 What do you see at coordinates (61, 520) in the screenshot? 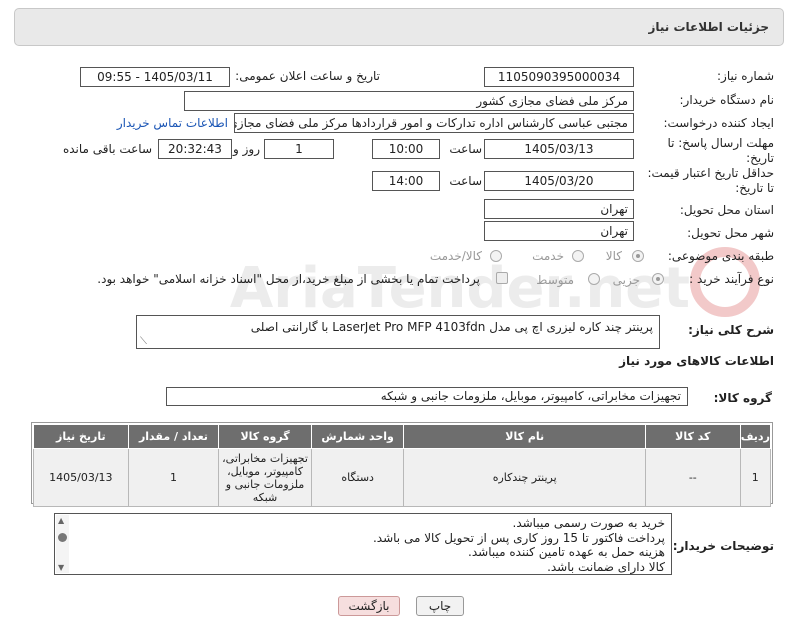
I see `scroll-up-icon: ▲` at bounding box center [61, 520].